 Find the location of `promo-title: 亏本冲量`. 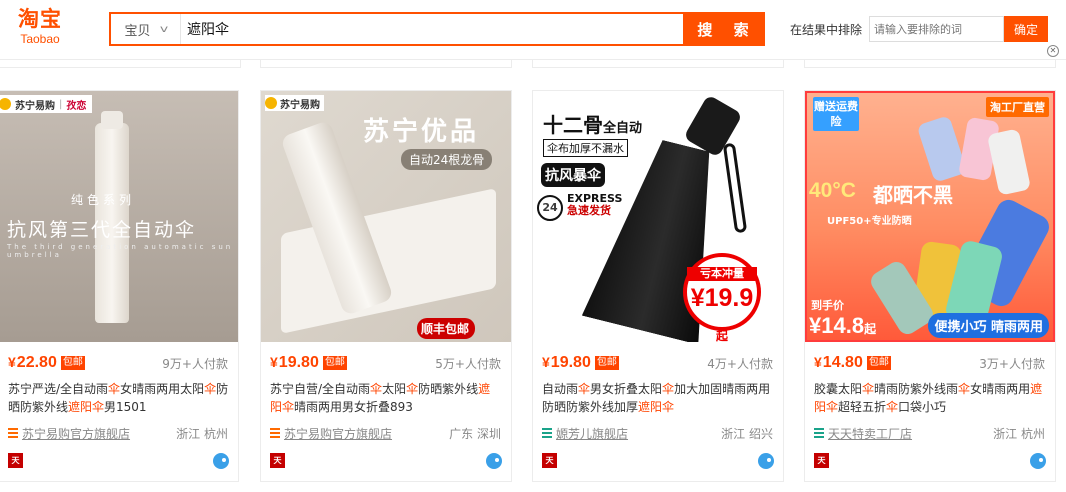

promo-title: 亏本冲量 is located at coordinates (722, 274).